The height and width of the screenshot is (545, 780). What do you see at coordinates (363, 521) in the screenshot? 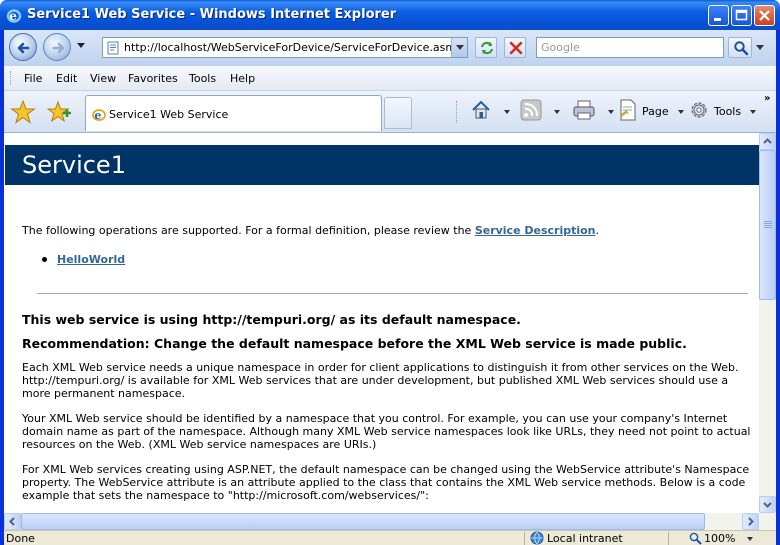
I see `horizontal-scroll-thumb` at bounding box center [363, 521].